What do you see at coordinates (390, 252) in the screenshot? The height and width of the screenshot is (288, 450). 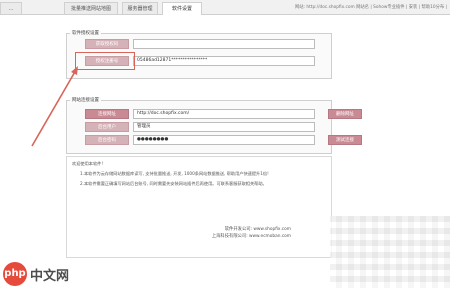 I see `pixelated-area` at bounding box center [390, 252].